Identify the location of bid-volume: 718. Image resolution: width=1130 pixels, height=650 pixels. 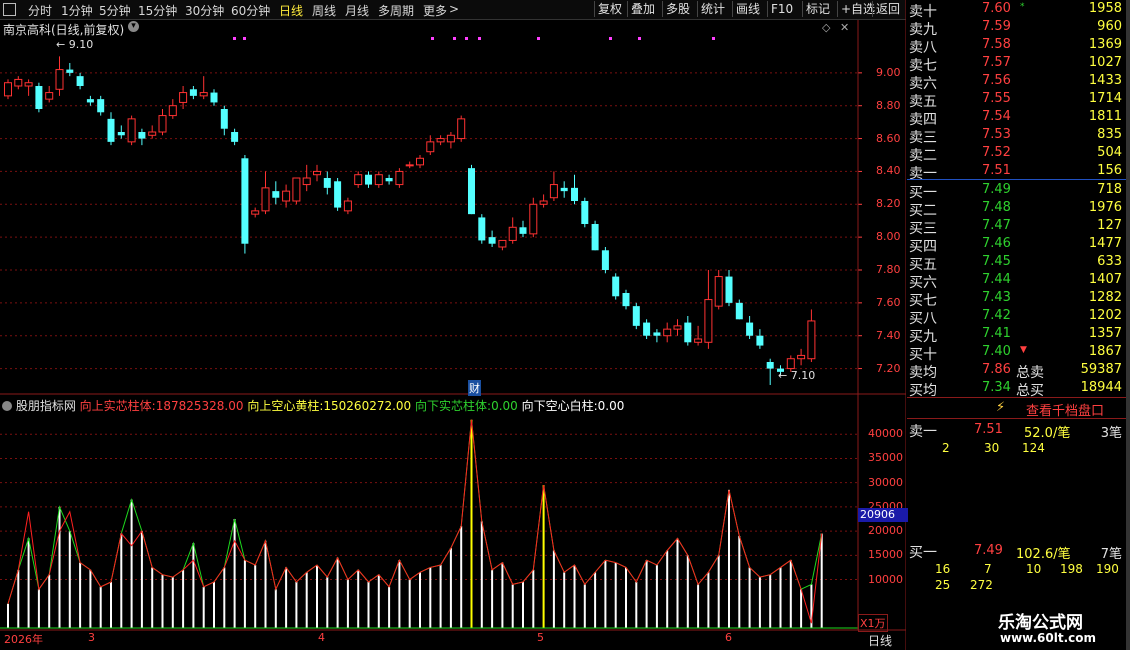
(1109, 189).